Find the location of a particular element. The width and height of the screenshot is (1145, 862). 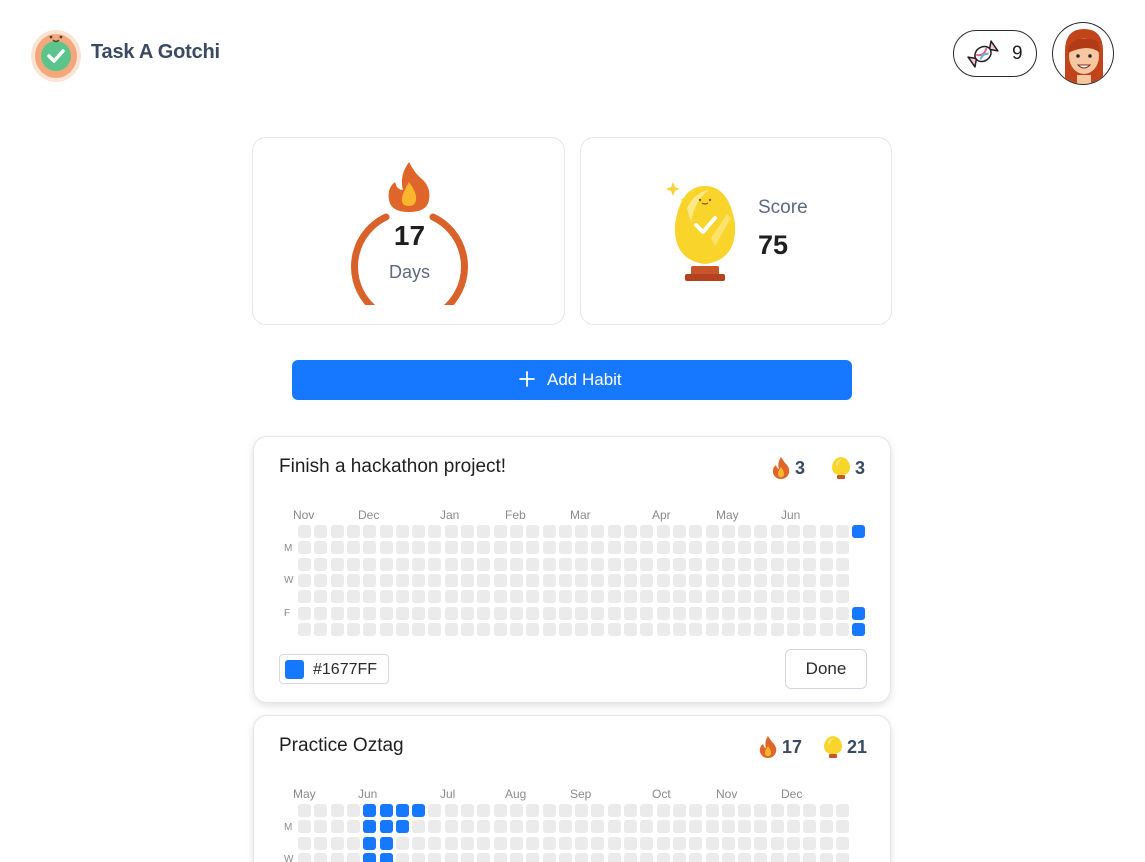

month-label: Aug is located at coordinates (516, 794).